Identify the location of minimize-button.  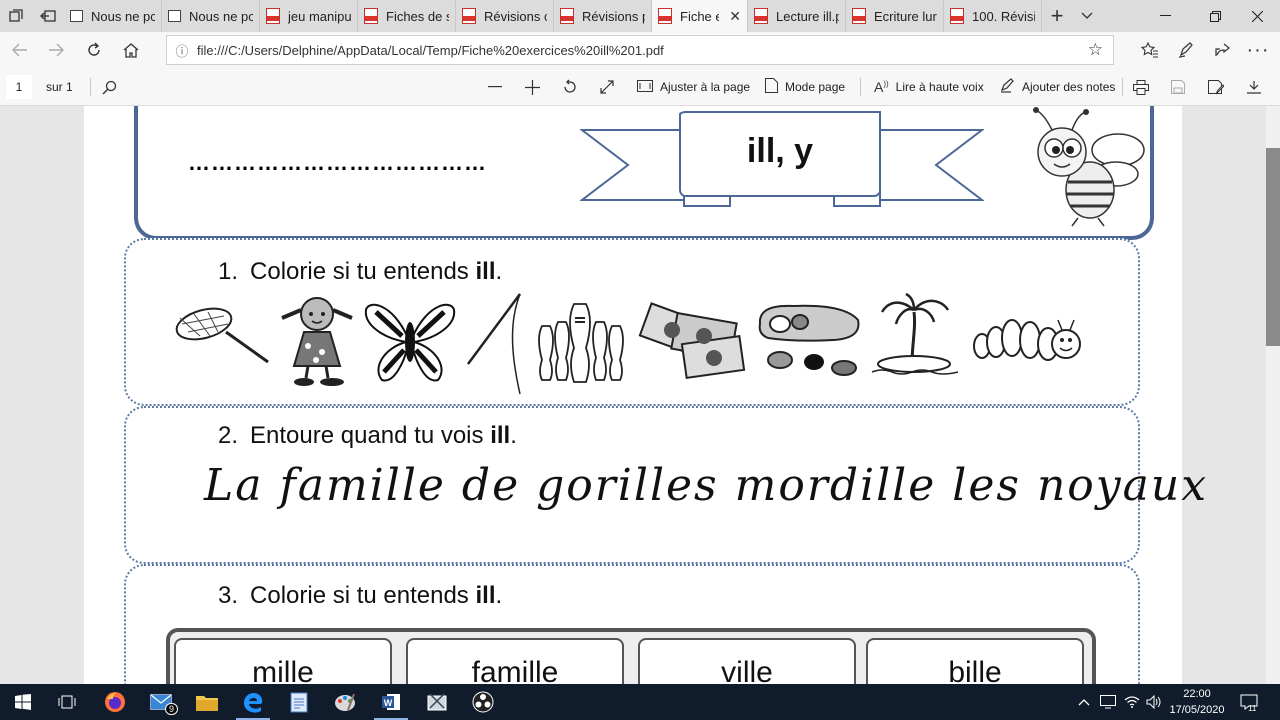
(1165, 16).